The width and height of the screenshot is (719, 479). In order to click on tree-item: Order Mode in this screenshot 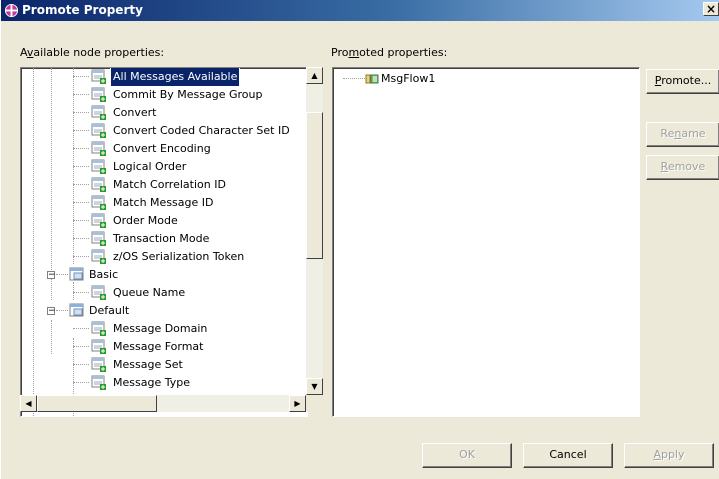, I will do `click(164, 221)`.